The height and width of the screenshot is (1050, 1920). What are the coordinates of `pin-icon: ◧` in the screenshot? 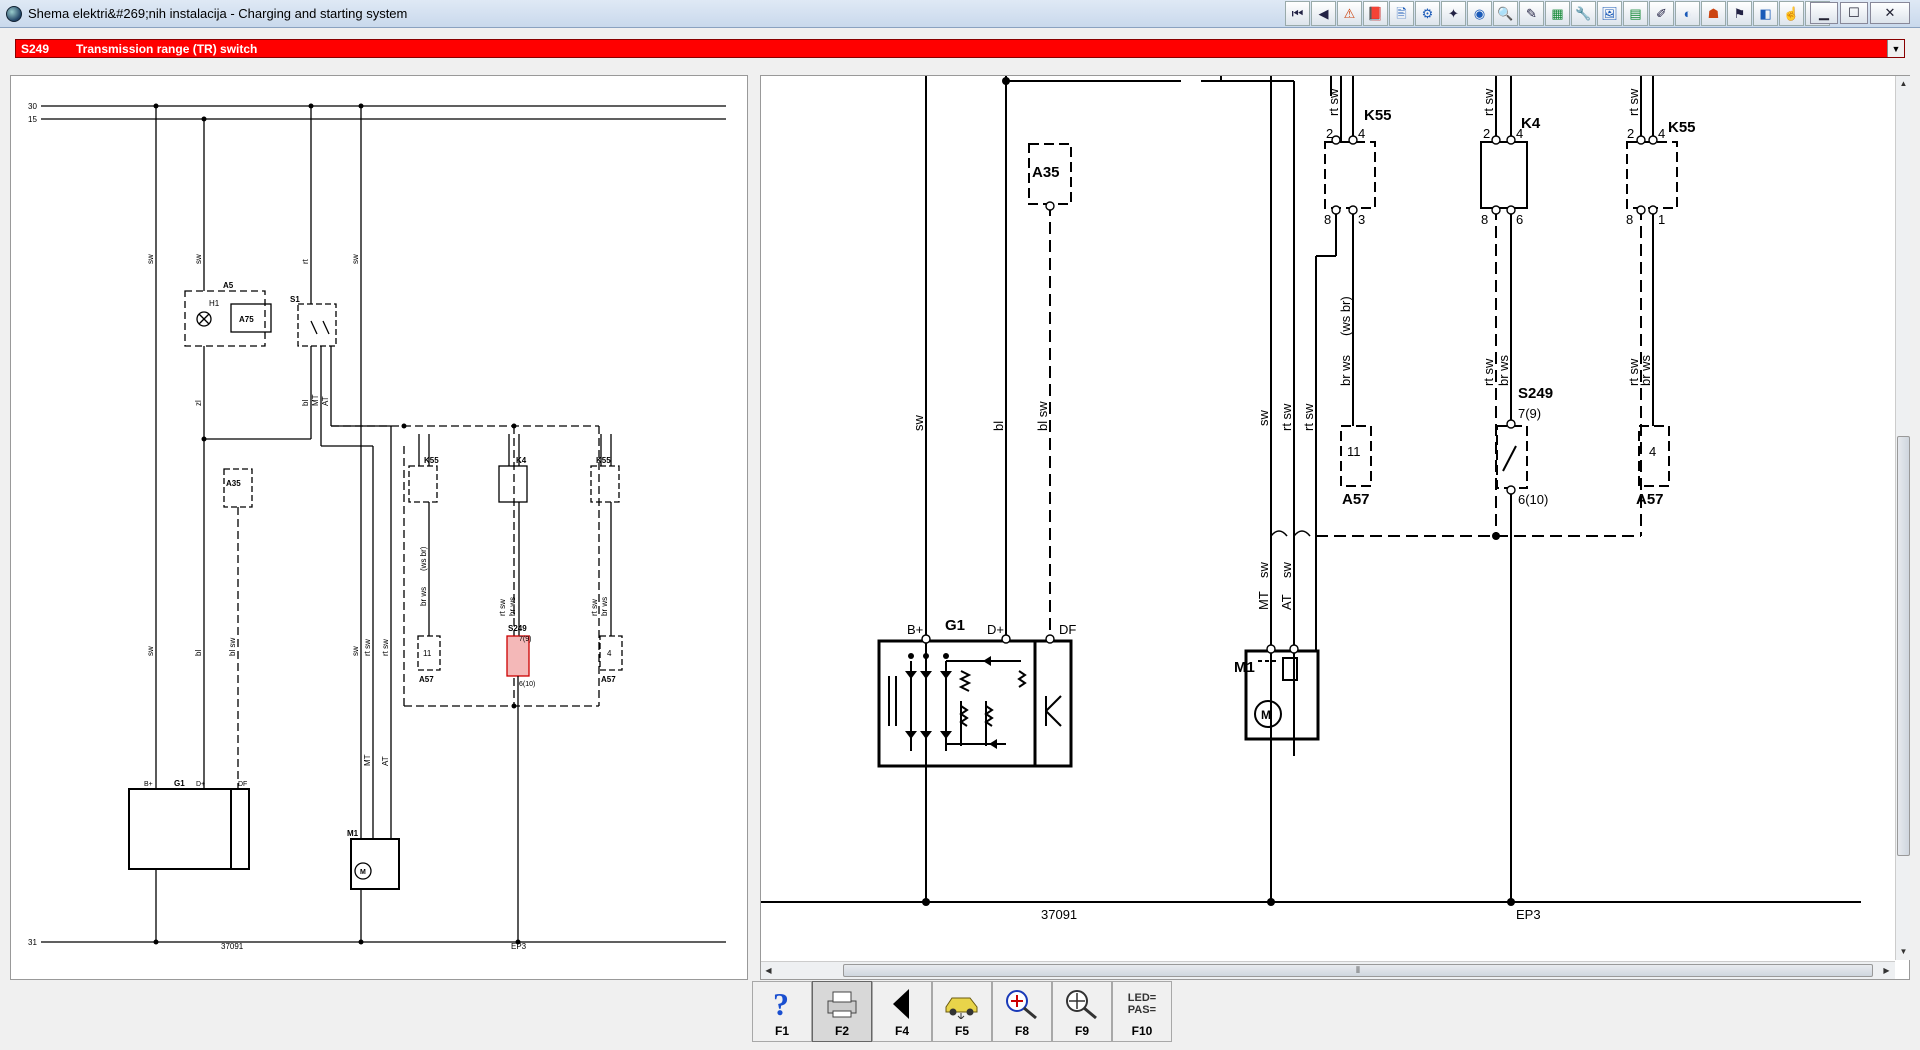 It's located at (1765, 13).